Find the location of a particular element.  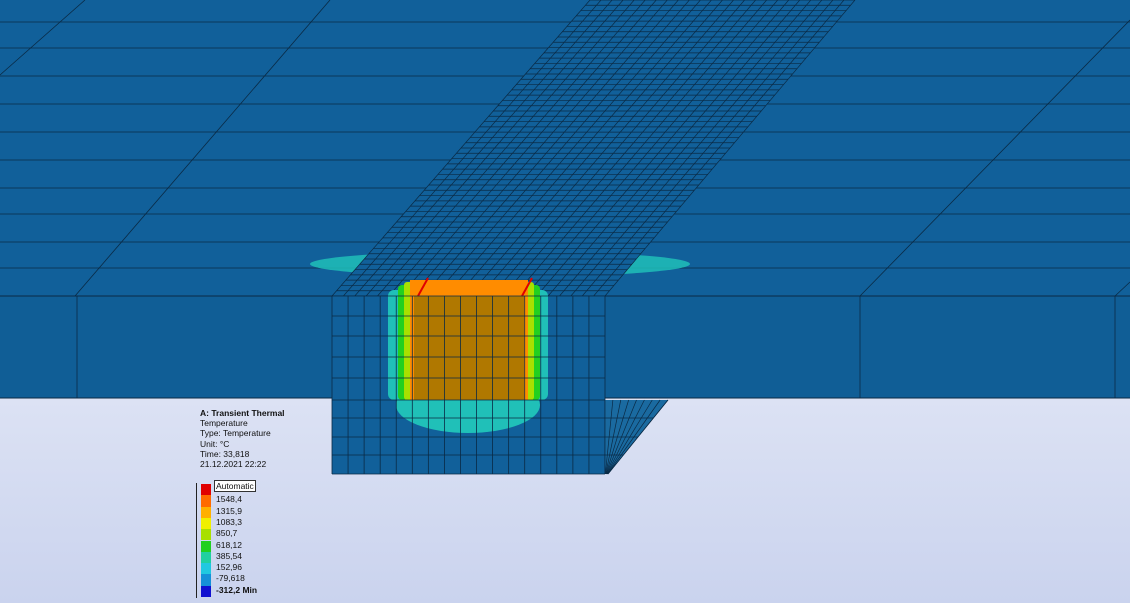

result-time: Time: 33,818 is located at coordinates (225, 453).